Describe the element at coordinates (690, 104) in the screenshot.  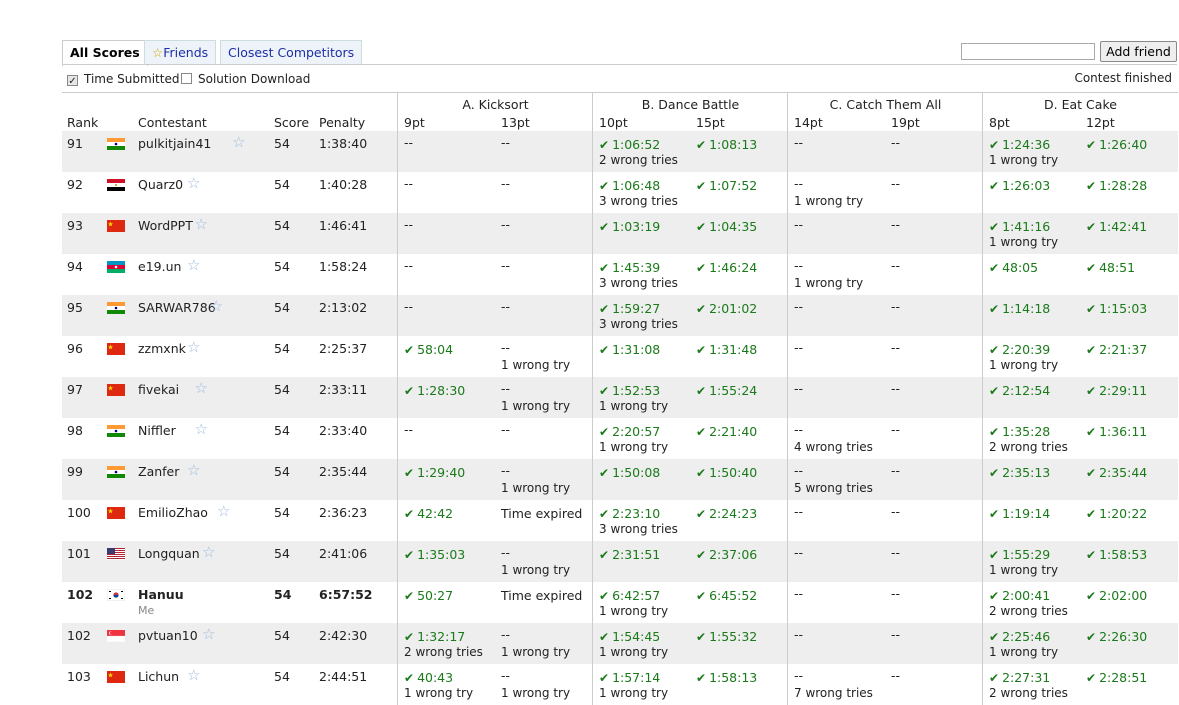
I see `problem-title: B. Dance Battle` at that location.